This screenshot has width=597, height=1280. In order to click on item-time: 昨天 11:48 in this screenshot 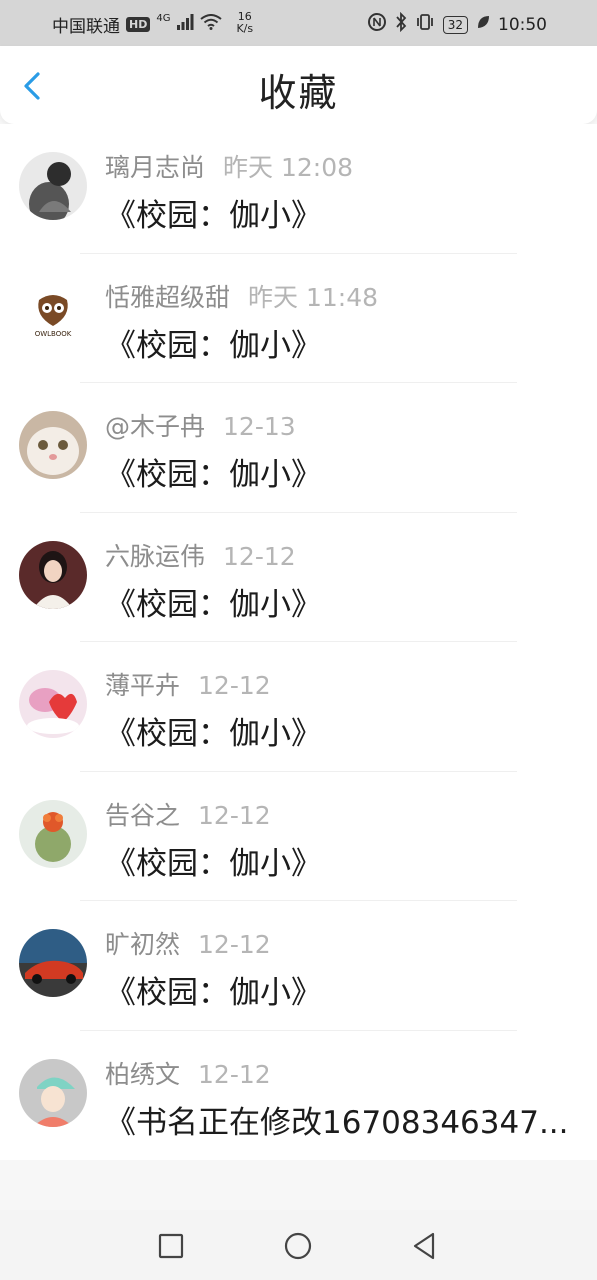, I will do `click(313, 297)`.